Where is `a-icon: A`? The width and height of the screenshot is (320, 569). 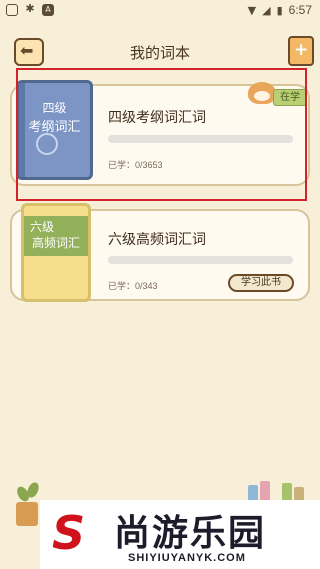
a-icon: A is located at coordinates (48, 10).